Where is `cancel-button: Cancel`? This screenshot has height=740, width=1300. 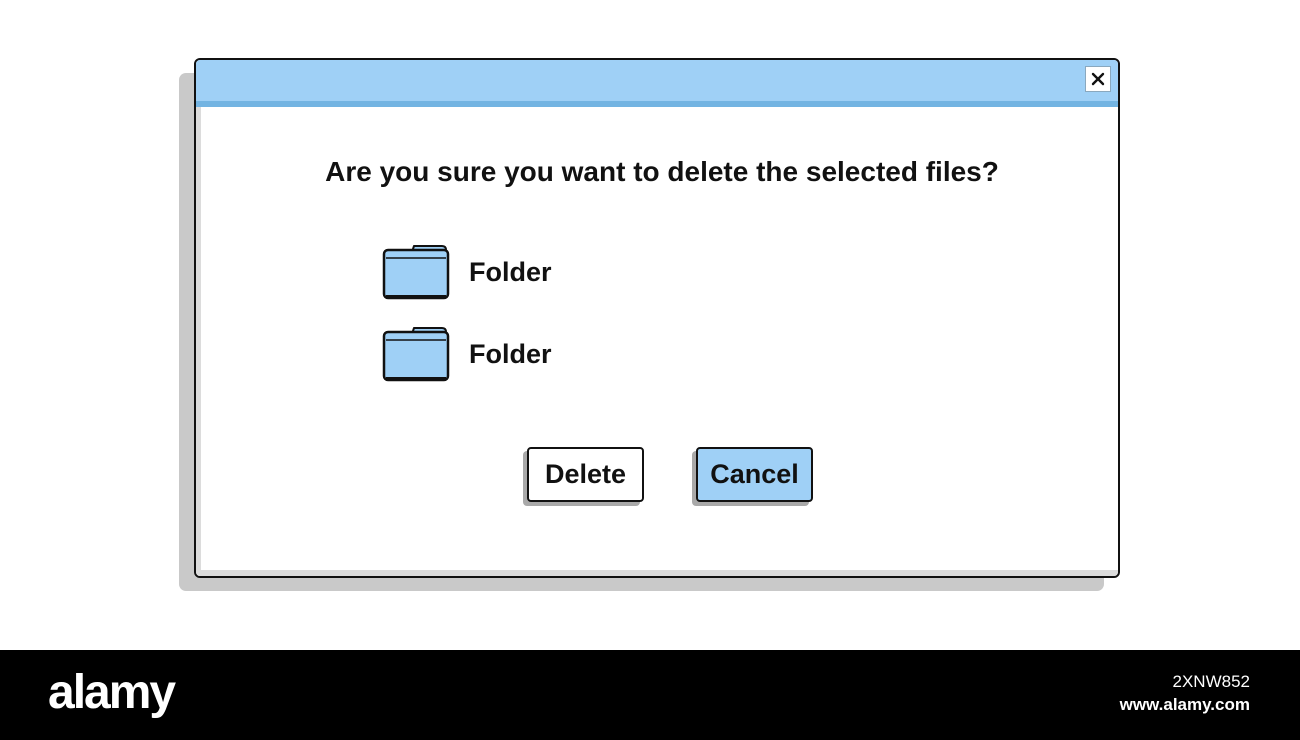 cancel-button: Cancel is located at coordinates (754, 474).